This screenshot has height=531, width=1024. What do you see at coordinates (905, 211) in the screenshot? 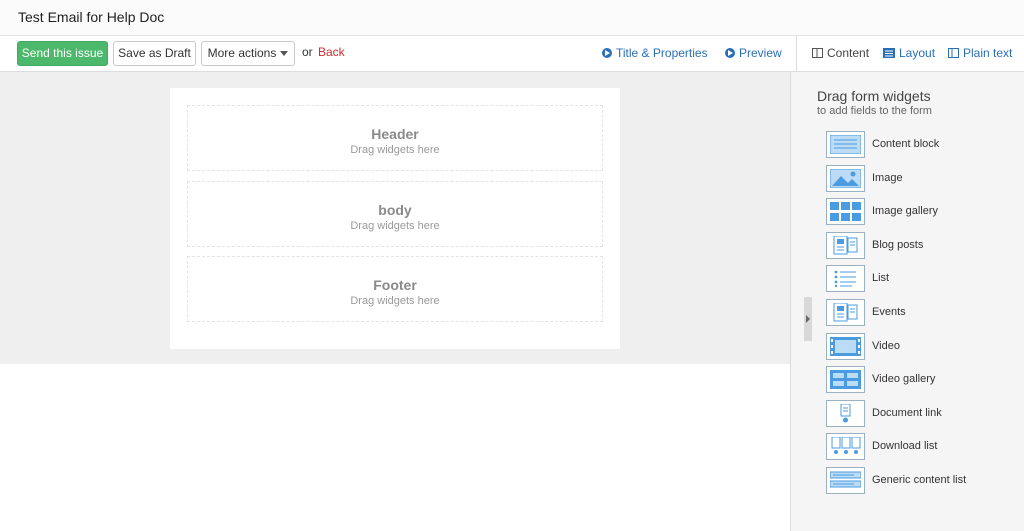
I see `widget-label: Image gallery` at bounding box center [905, 211].